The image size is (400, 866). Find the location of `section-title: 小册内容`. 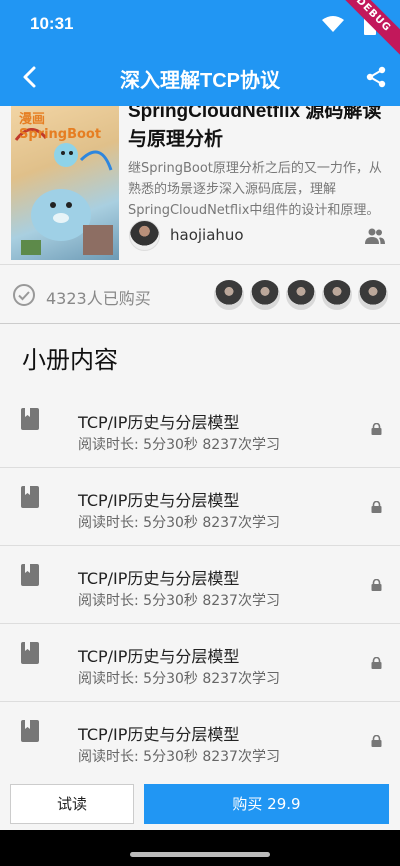

section-title: 小册内容 is located at coordinates (70, 360).